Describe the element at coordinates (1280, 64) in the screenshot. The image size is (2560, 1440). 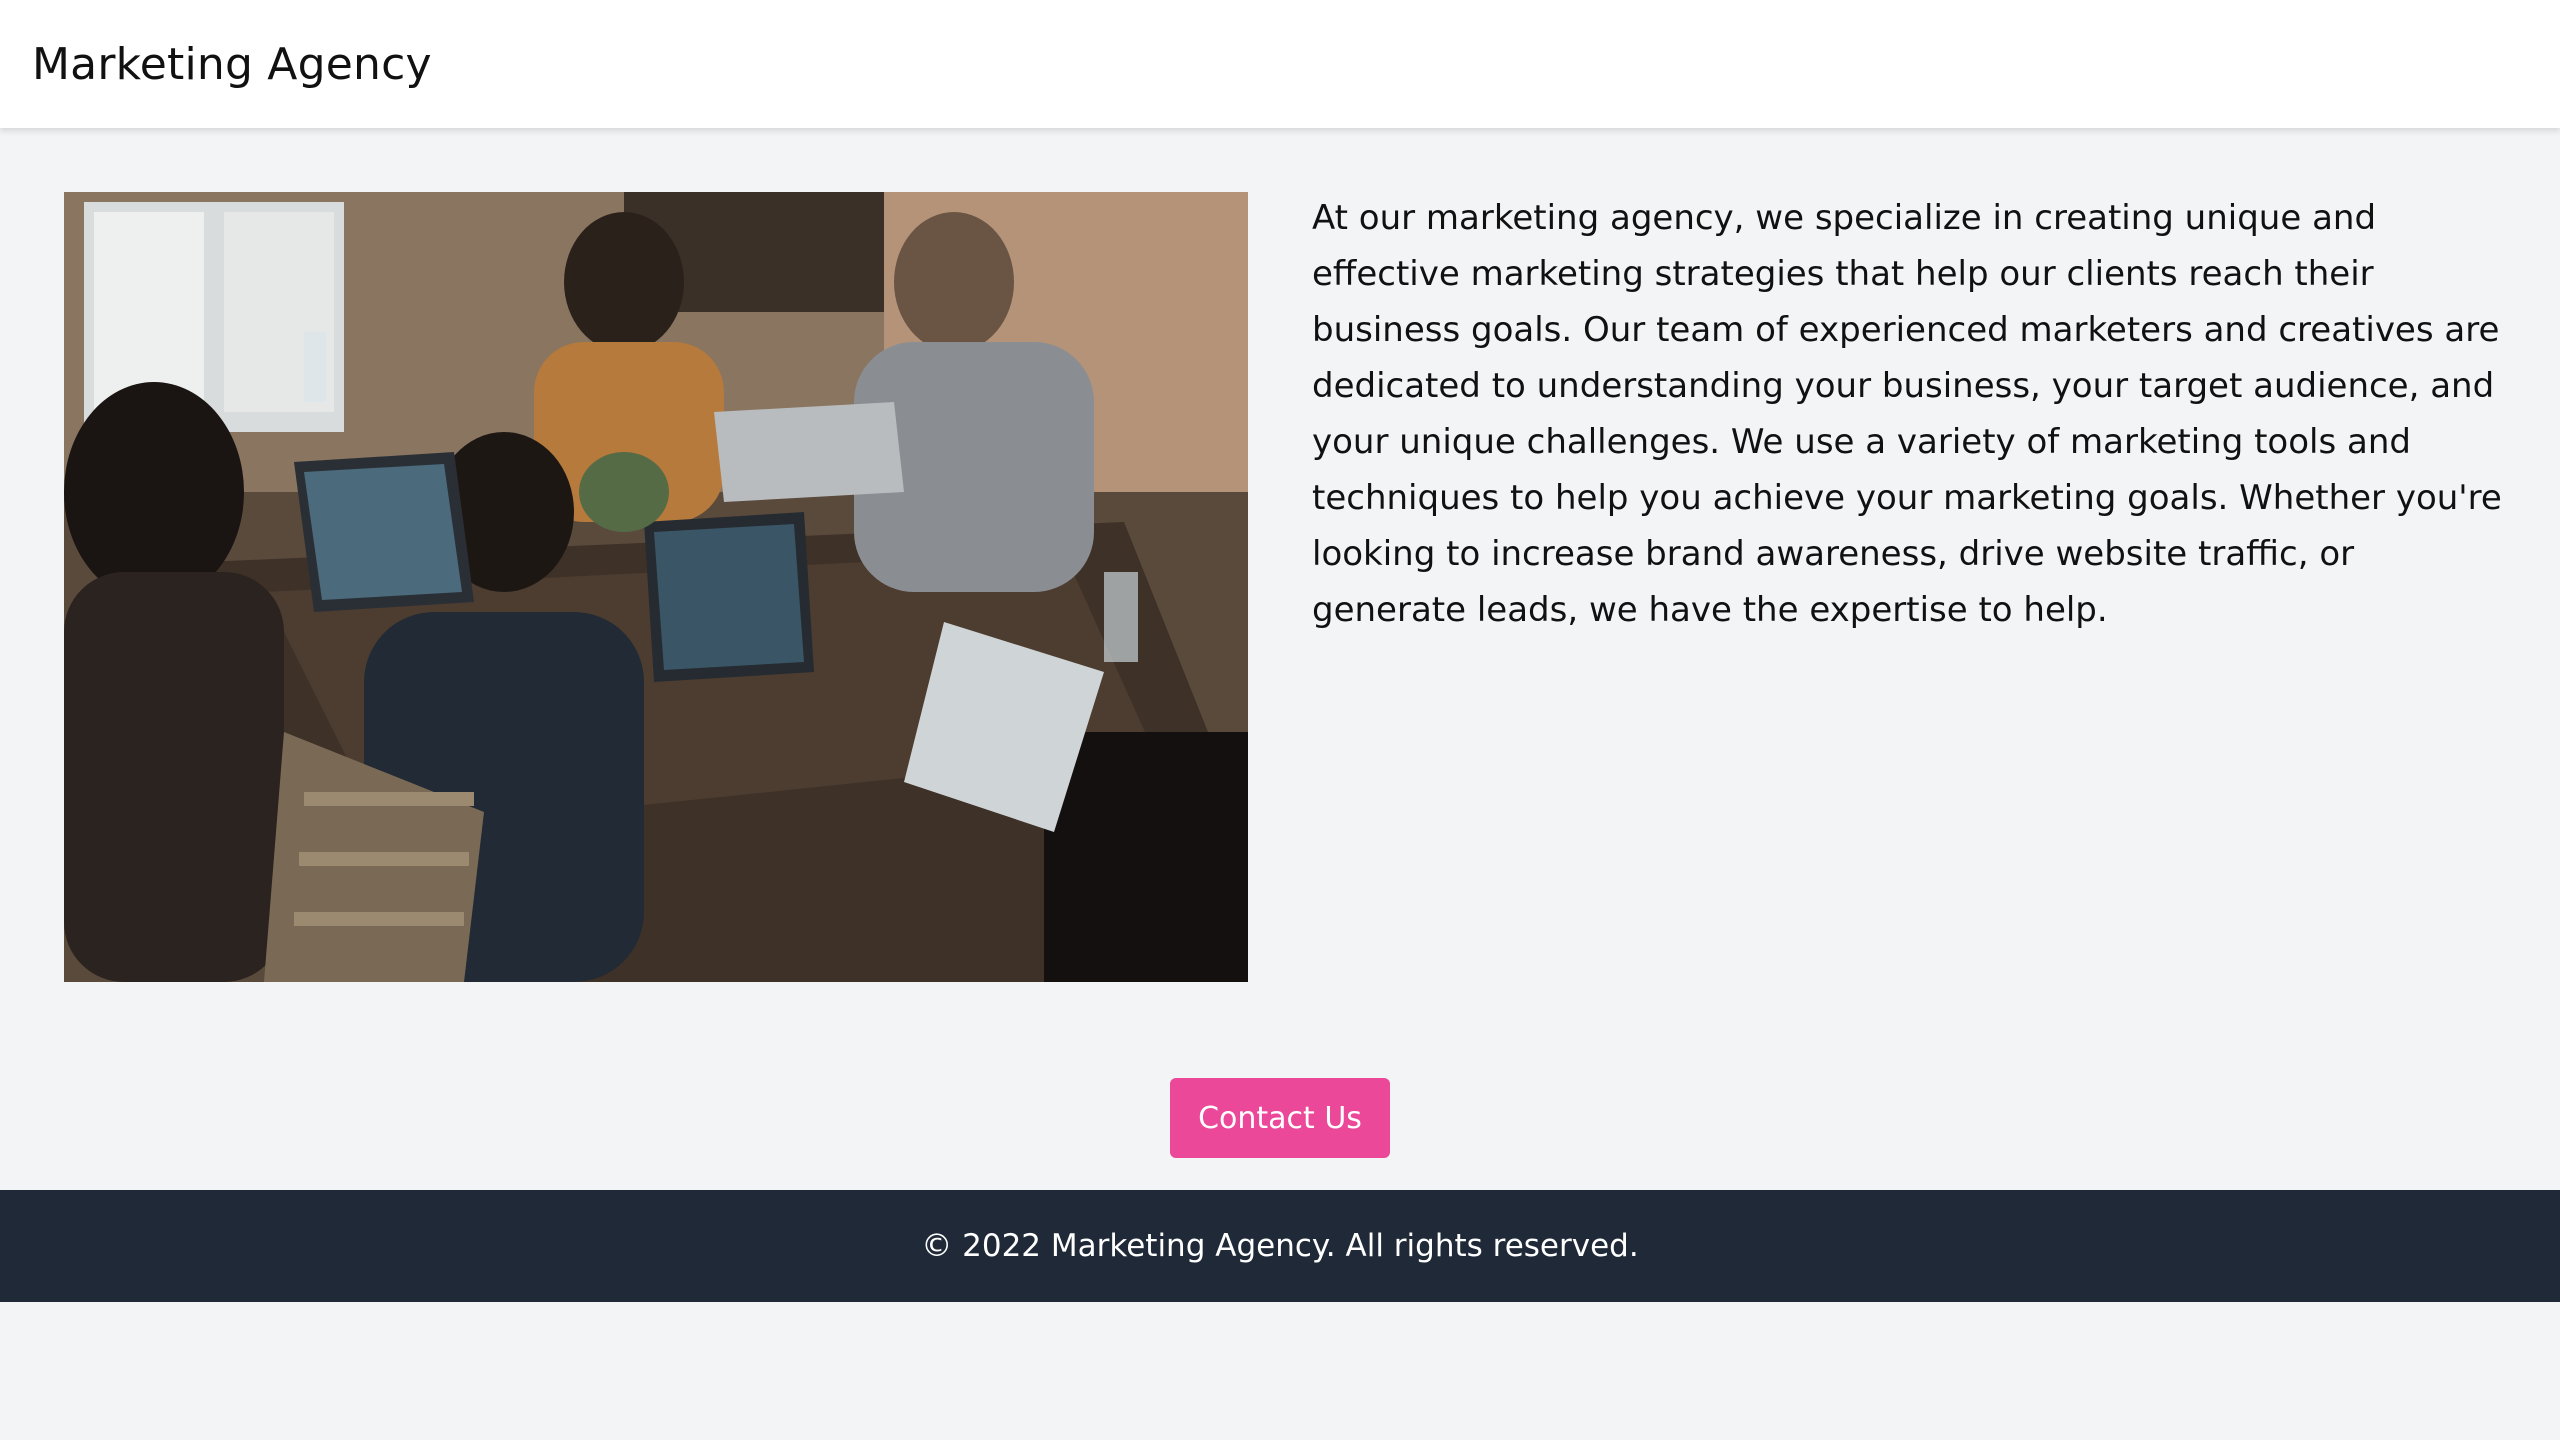
I see `navbar: Marketing Agency` at that location.